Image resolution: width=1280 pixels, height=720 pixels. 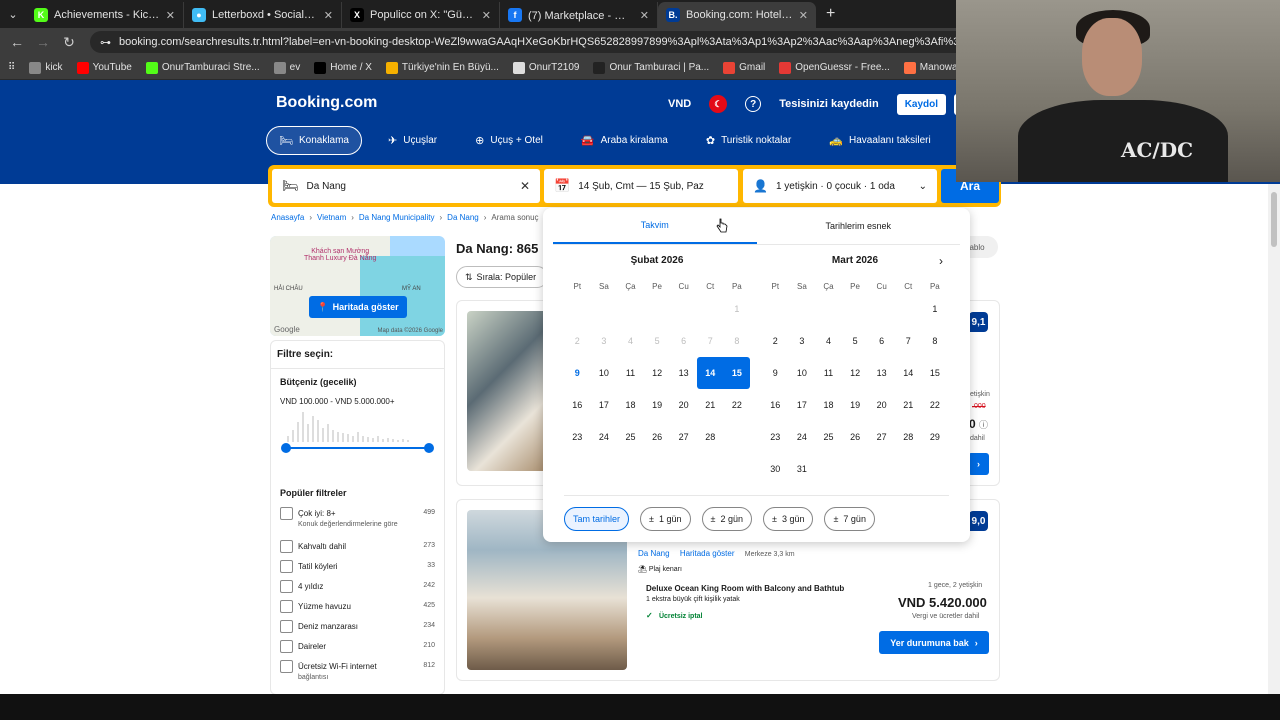 I want to click on show-map-link: Haritada göster, so click(x=707, y=553).